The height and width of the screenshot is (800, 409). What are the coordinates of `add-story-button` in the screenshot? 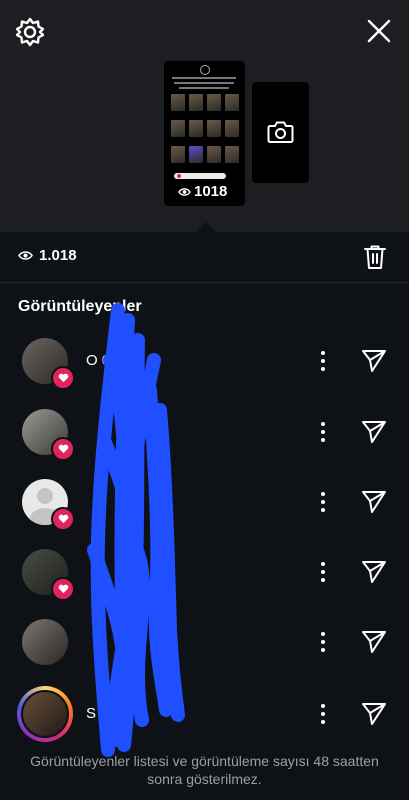 It's located at (280, 132).